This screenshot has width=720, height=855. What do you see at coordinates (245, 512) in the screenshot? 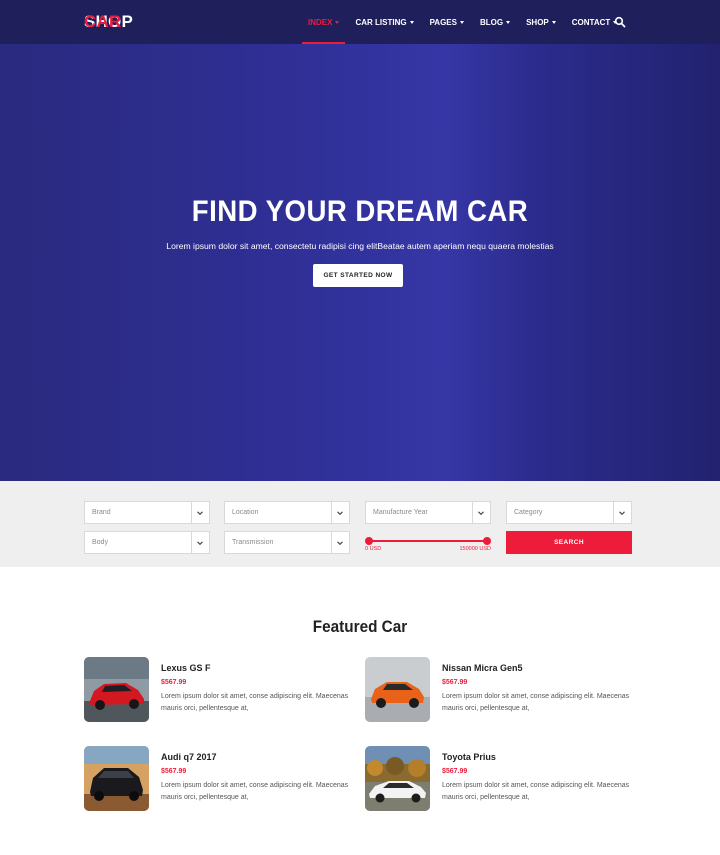
I see `location-select-label: Location` at bounding box center [245, 512].